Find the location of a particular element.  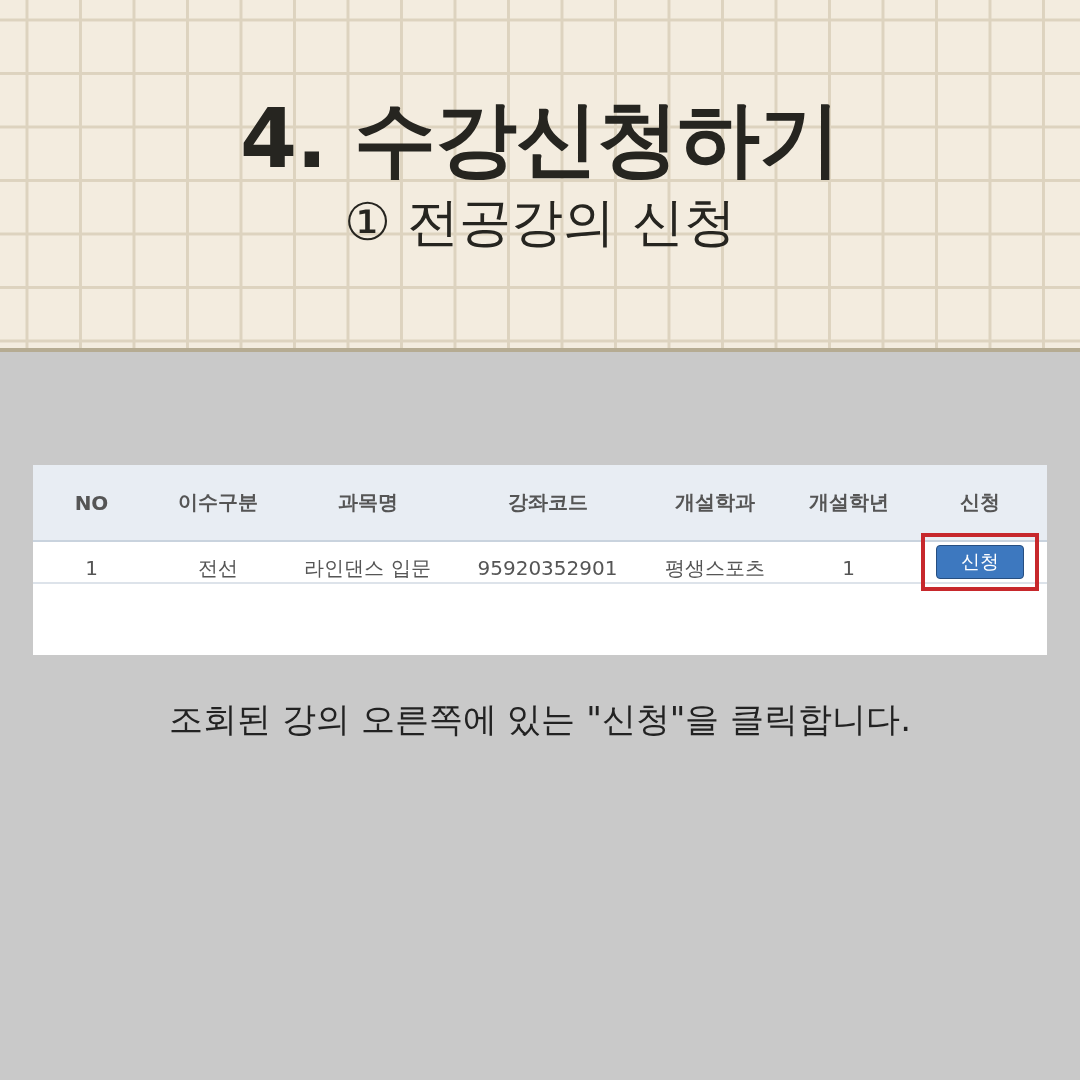

table-cell-text: 전선 is located at coordinates (217, 568).